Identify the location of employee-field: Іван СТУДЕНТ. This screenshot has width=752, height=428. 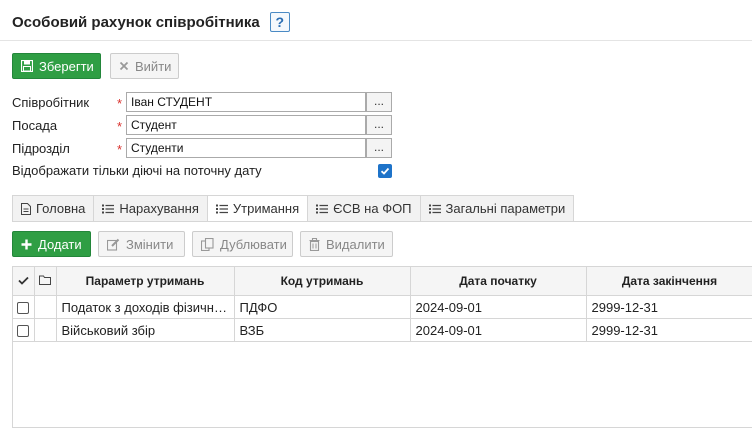
(246, 102).